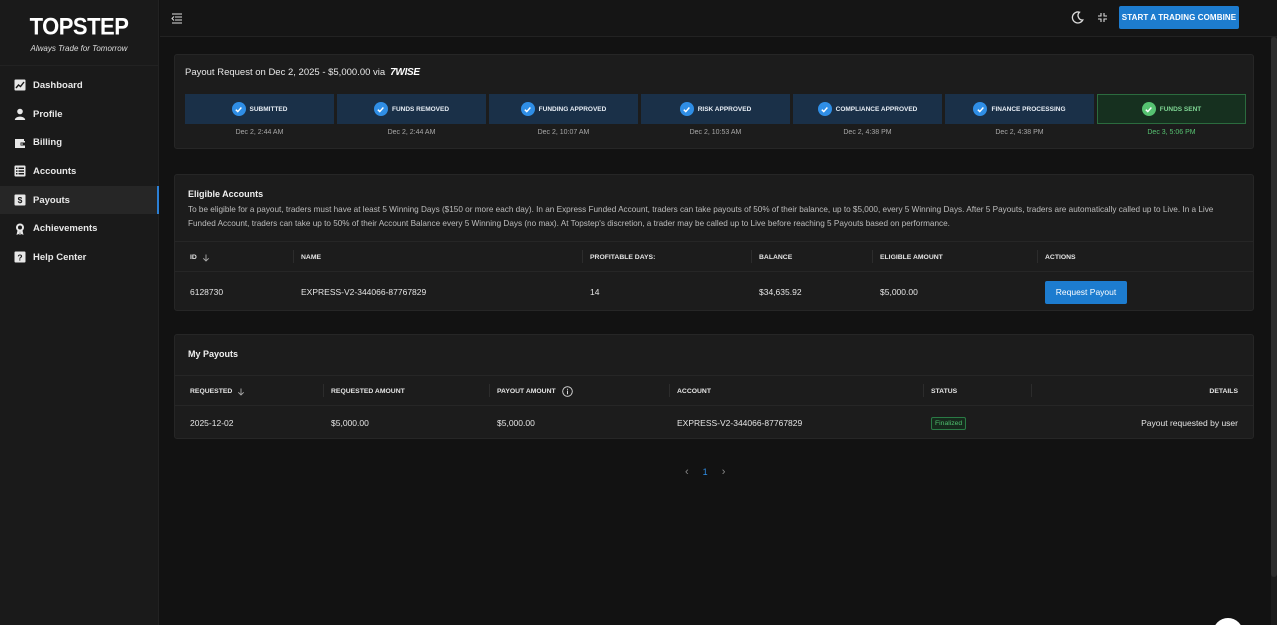  I want to click on status-badge: Finalized, so click(949, 423).